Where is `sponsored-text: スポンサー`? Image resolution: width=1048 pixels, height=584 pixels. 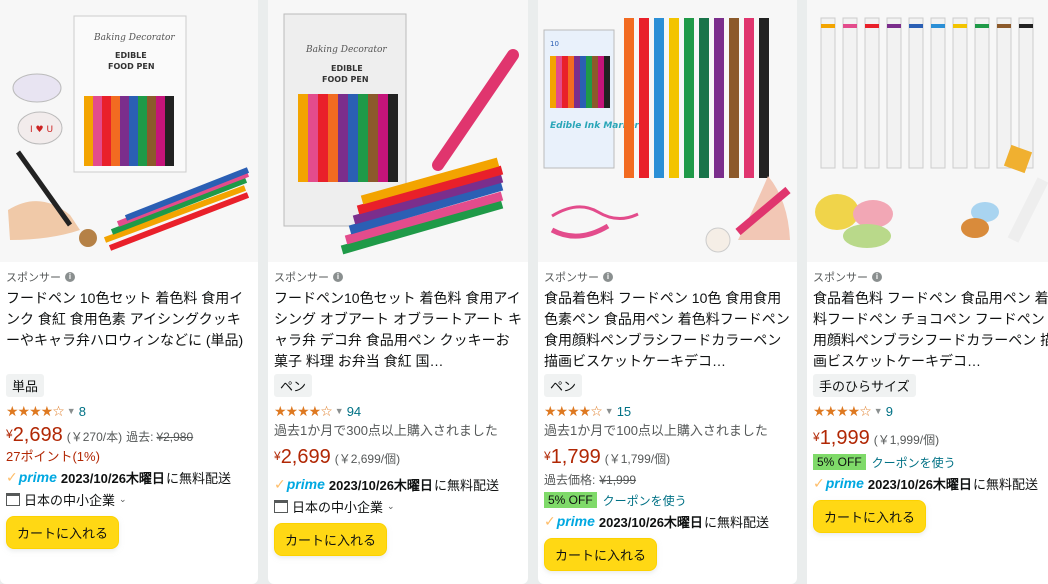 sponsored-text: スポンサー is located at coordinates (33, 278).